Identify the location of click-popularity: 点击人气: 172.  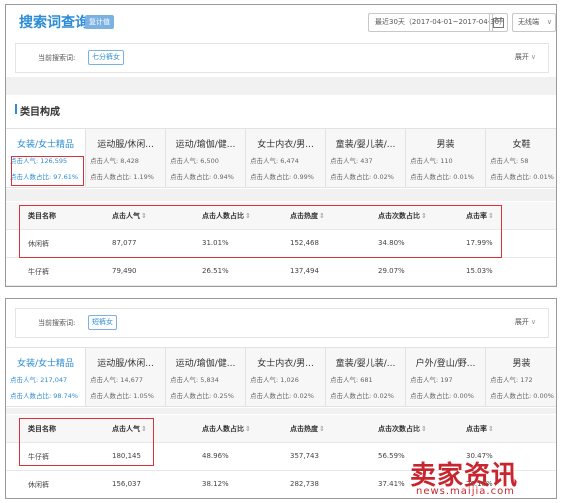
(511, 380).